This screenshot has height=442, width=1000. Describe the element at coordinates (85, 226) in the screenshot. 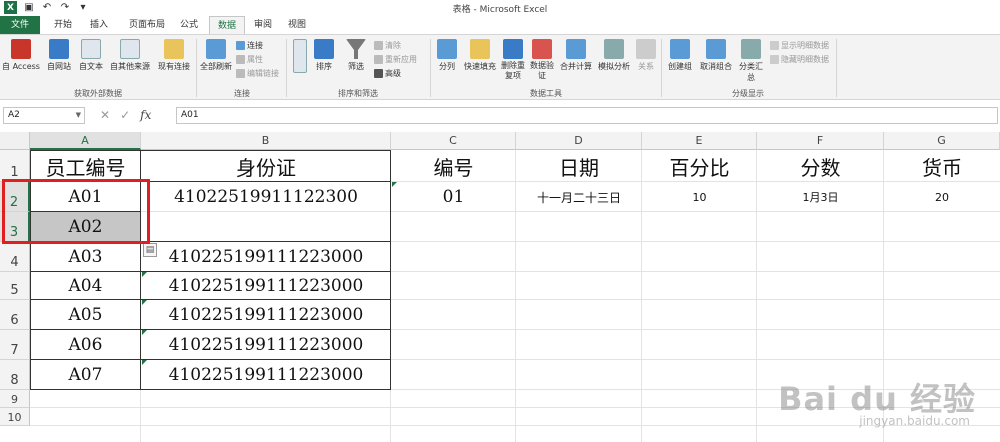

I see `cell-a3: A02` at that location.